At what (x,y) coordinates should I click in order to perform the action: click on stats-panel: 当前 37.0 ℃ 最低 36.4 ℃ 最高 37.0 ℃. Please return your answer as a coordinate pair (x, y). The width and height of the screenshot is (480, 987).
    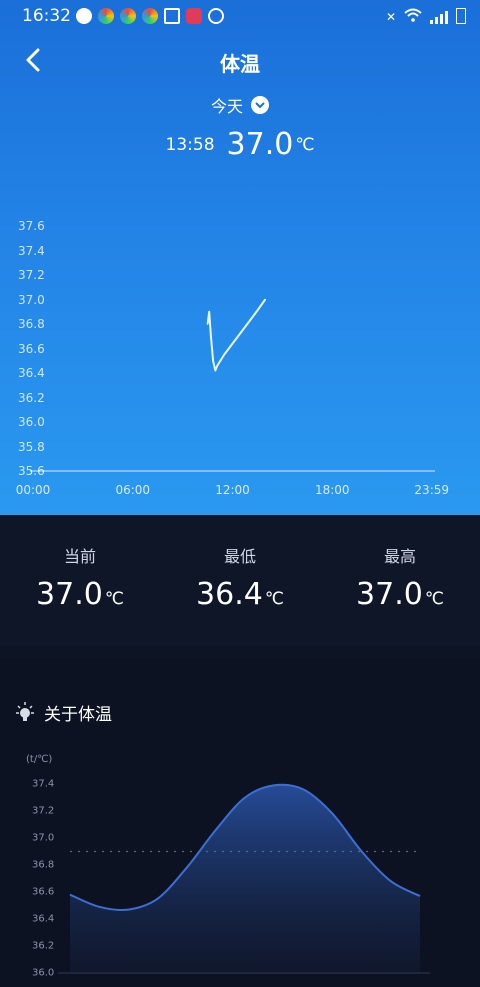
    Looking at the image, I should click on (240, 580).